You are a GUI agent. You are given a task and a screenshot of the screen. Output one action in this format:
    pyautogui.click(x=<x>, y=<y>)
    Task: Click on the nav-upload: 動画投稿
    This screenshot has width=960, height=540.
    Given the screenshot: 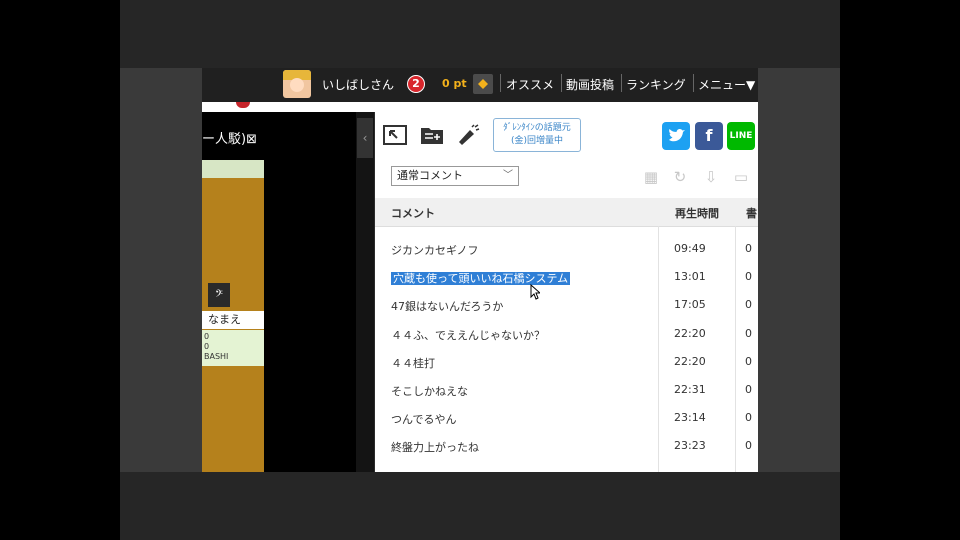 What is the action you would take?
    pyautogui.click(x=590, y=84)
    